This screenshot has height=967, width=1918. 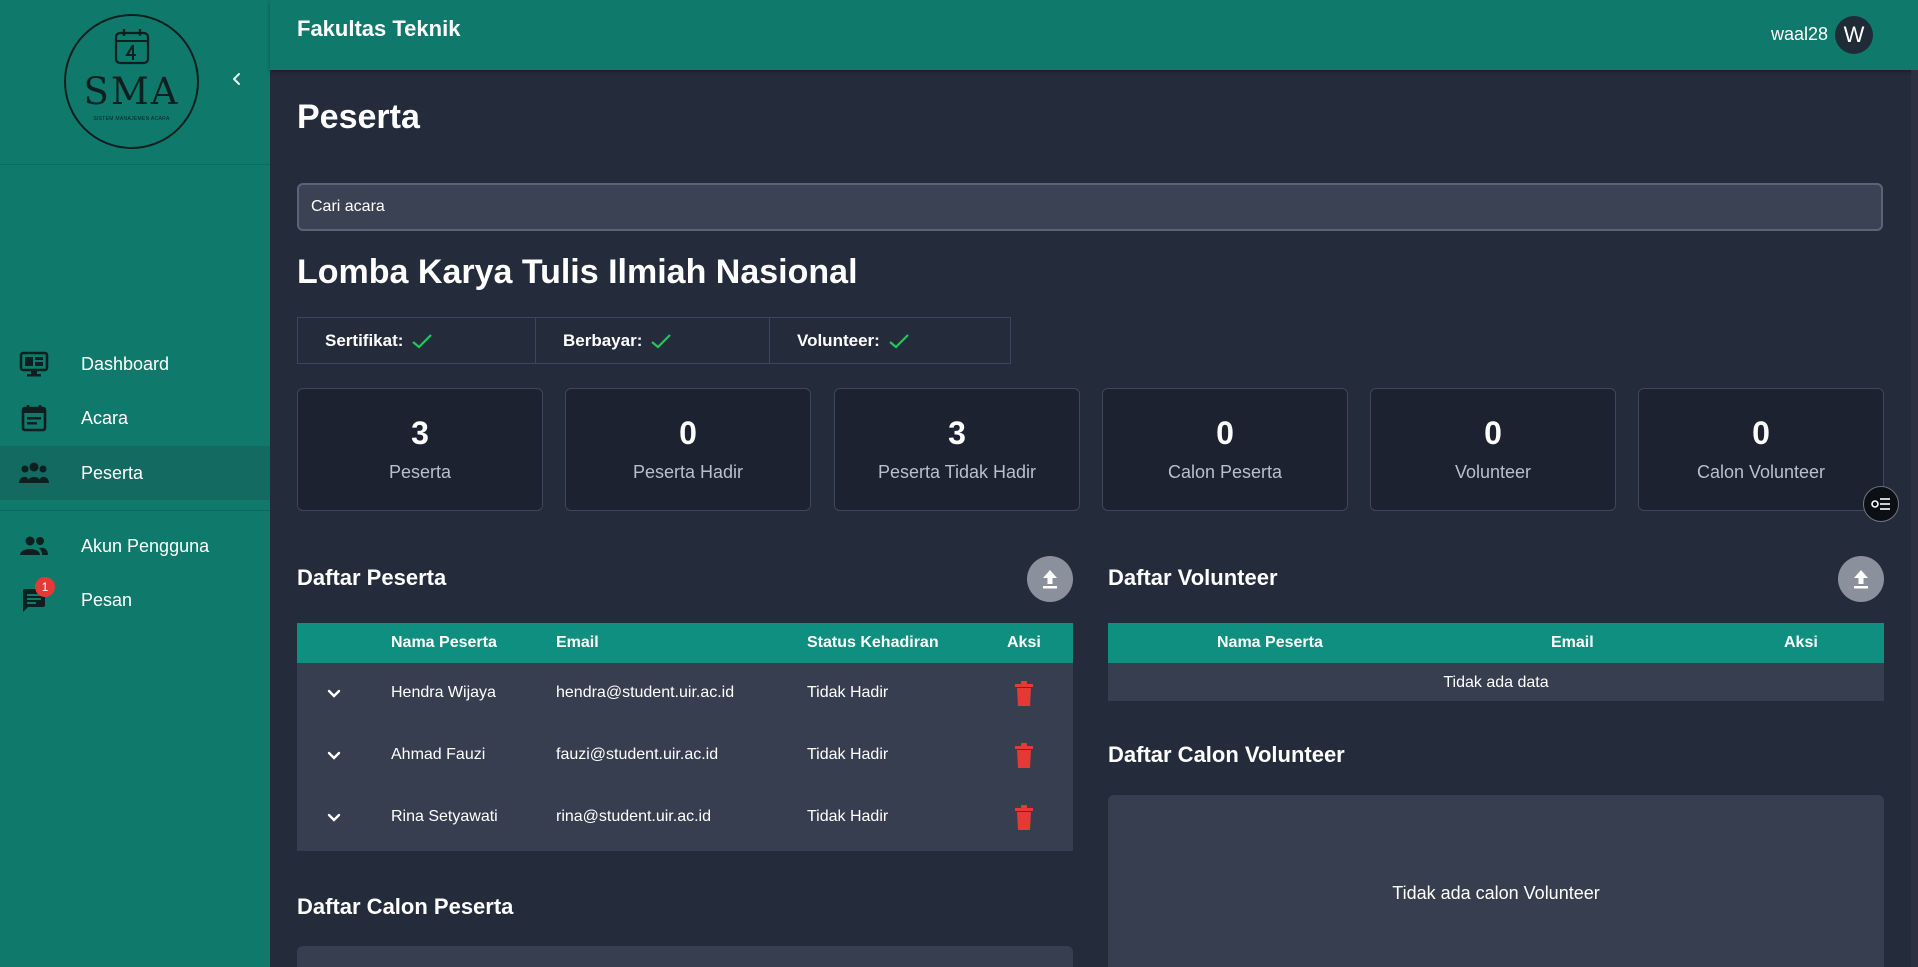 I want to click on empty-state-text: Tidak ada data, so click(x=1496, y=682).